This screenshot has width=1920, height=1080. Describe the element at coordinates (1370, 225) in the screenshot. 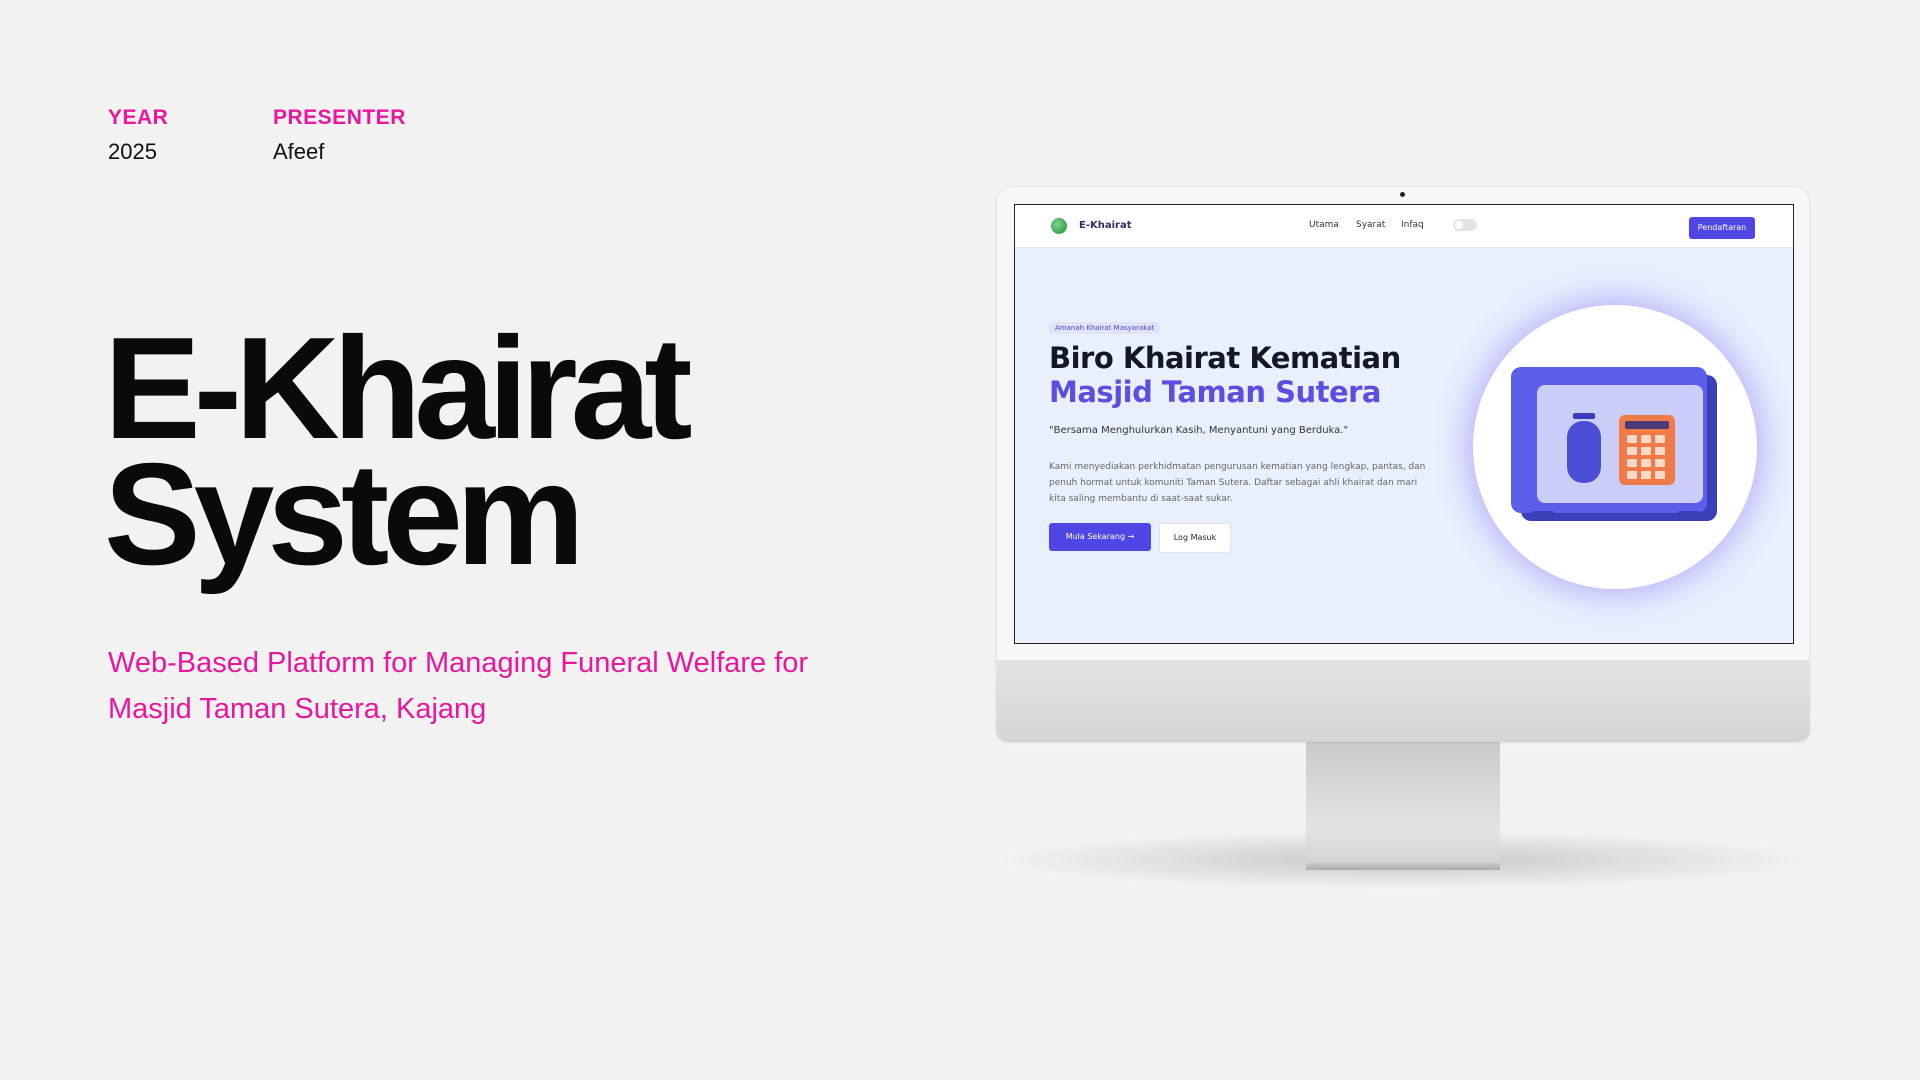

I see `nav-link-syarat: Syarat` at that location.